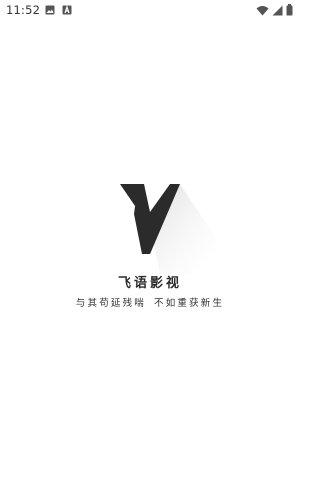 This screenshot has width=320, height=500. Describe the element at coordinates (50, 10) in the screenshot. I see `image-icon` at that location.